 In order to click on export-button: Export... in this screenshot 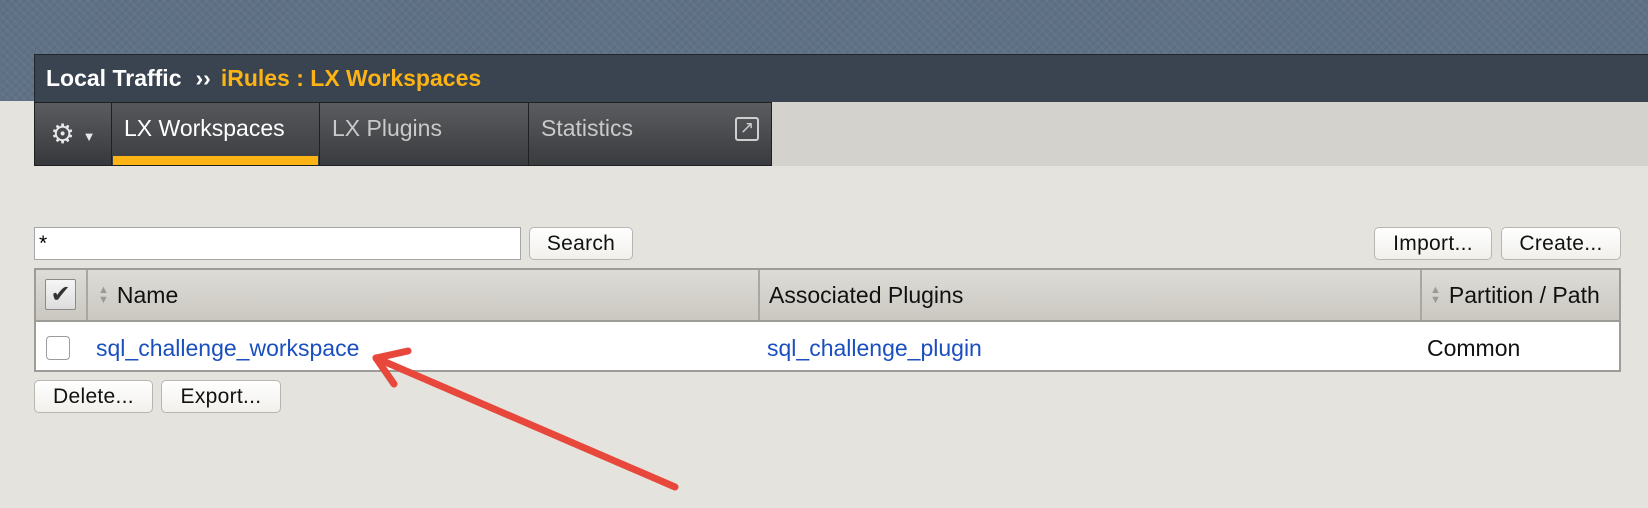, I will do `click(221, 396)`.